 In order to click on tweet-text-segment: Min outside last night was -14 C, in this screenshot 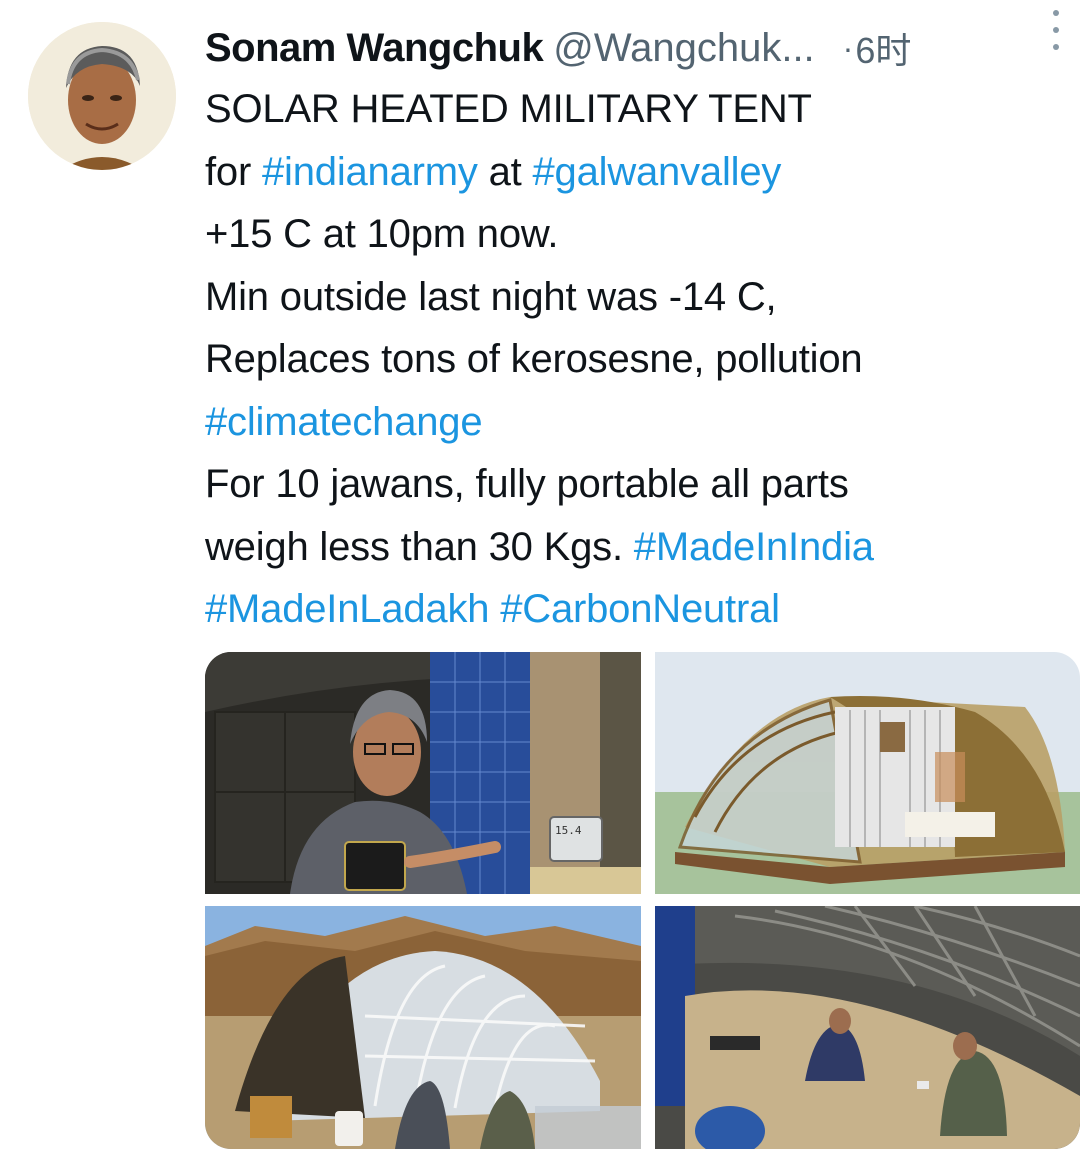, I will do `click(491, 296)`.